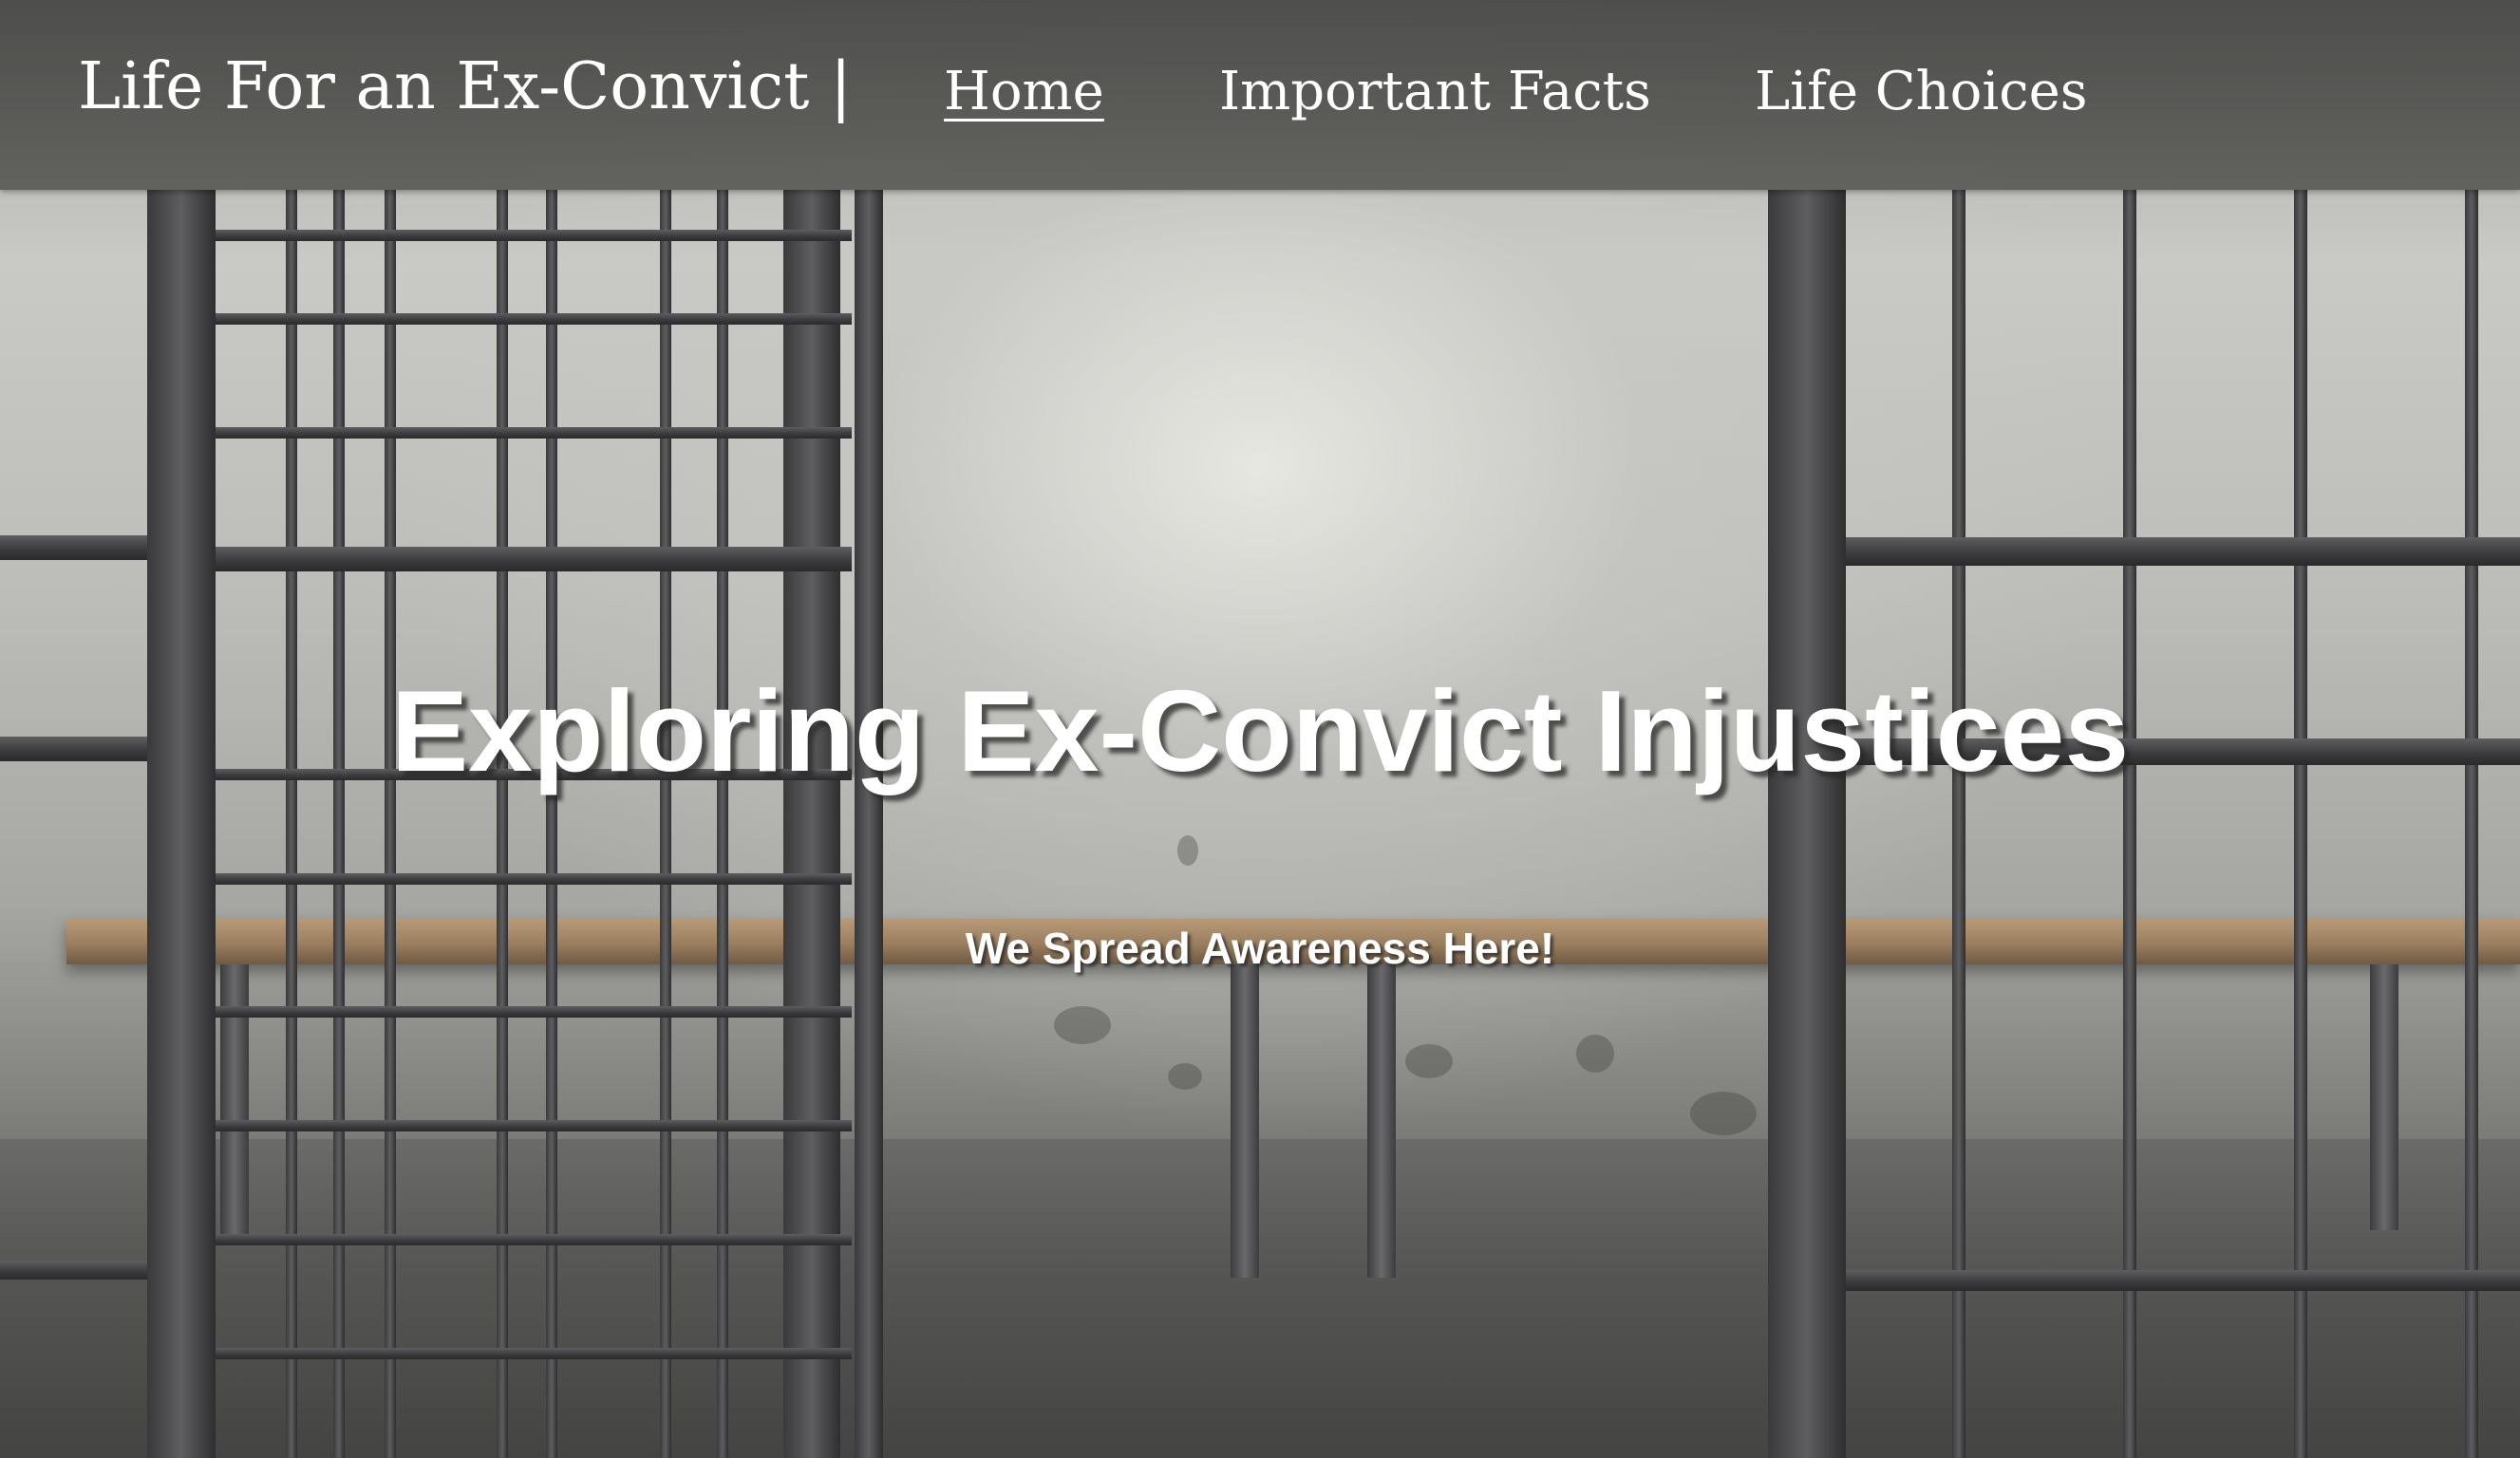 The width and height of the screenshot is (2520, 1458). What do you see at coordinates (1921, 91) in the screenshot?
I see `nav-life-choices-link: Life Choices` at bounding box center [1921, 91].